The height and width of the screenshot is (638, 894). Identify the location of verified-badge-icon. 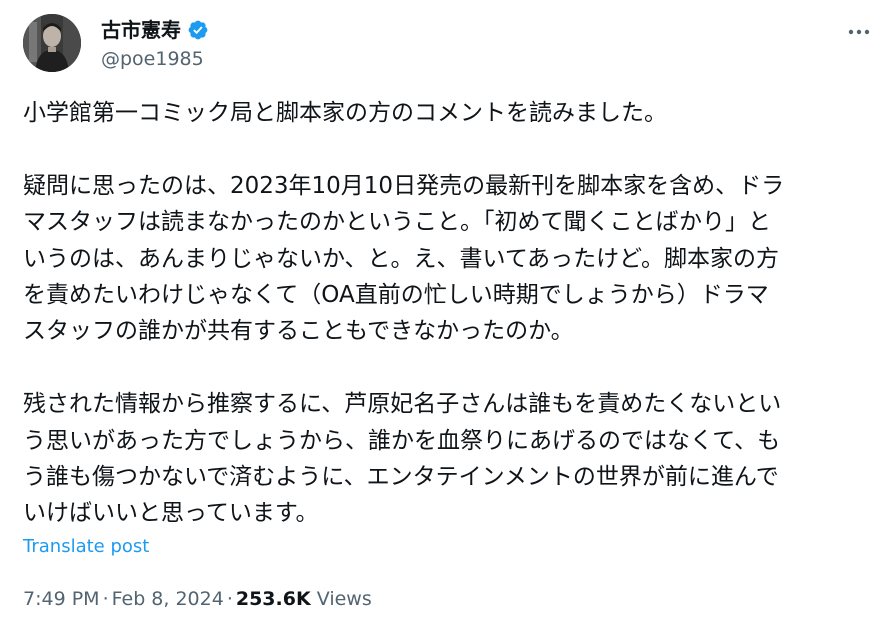
(198, 30).